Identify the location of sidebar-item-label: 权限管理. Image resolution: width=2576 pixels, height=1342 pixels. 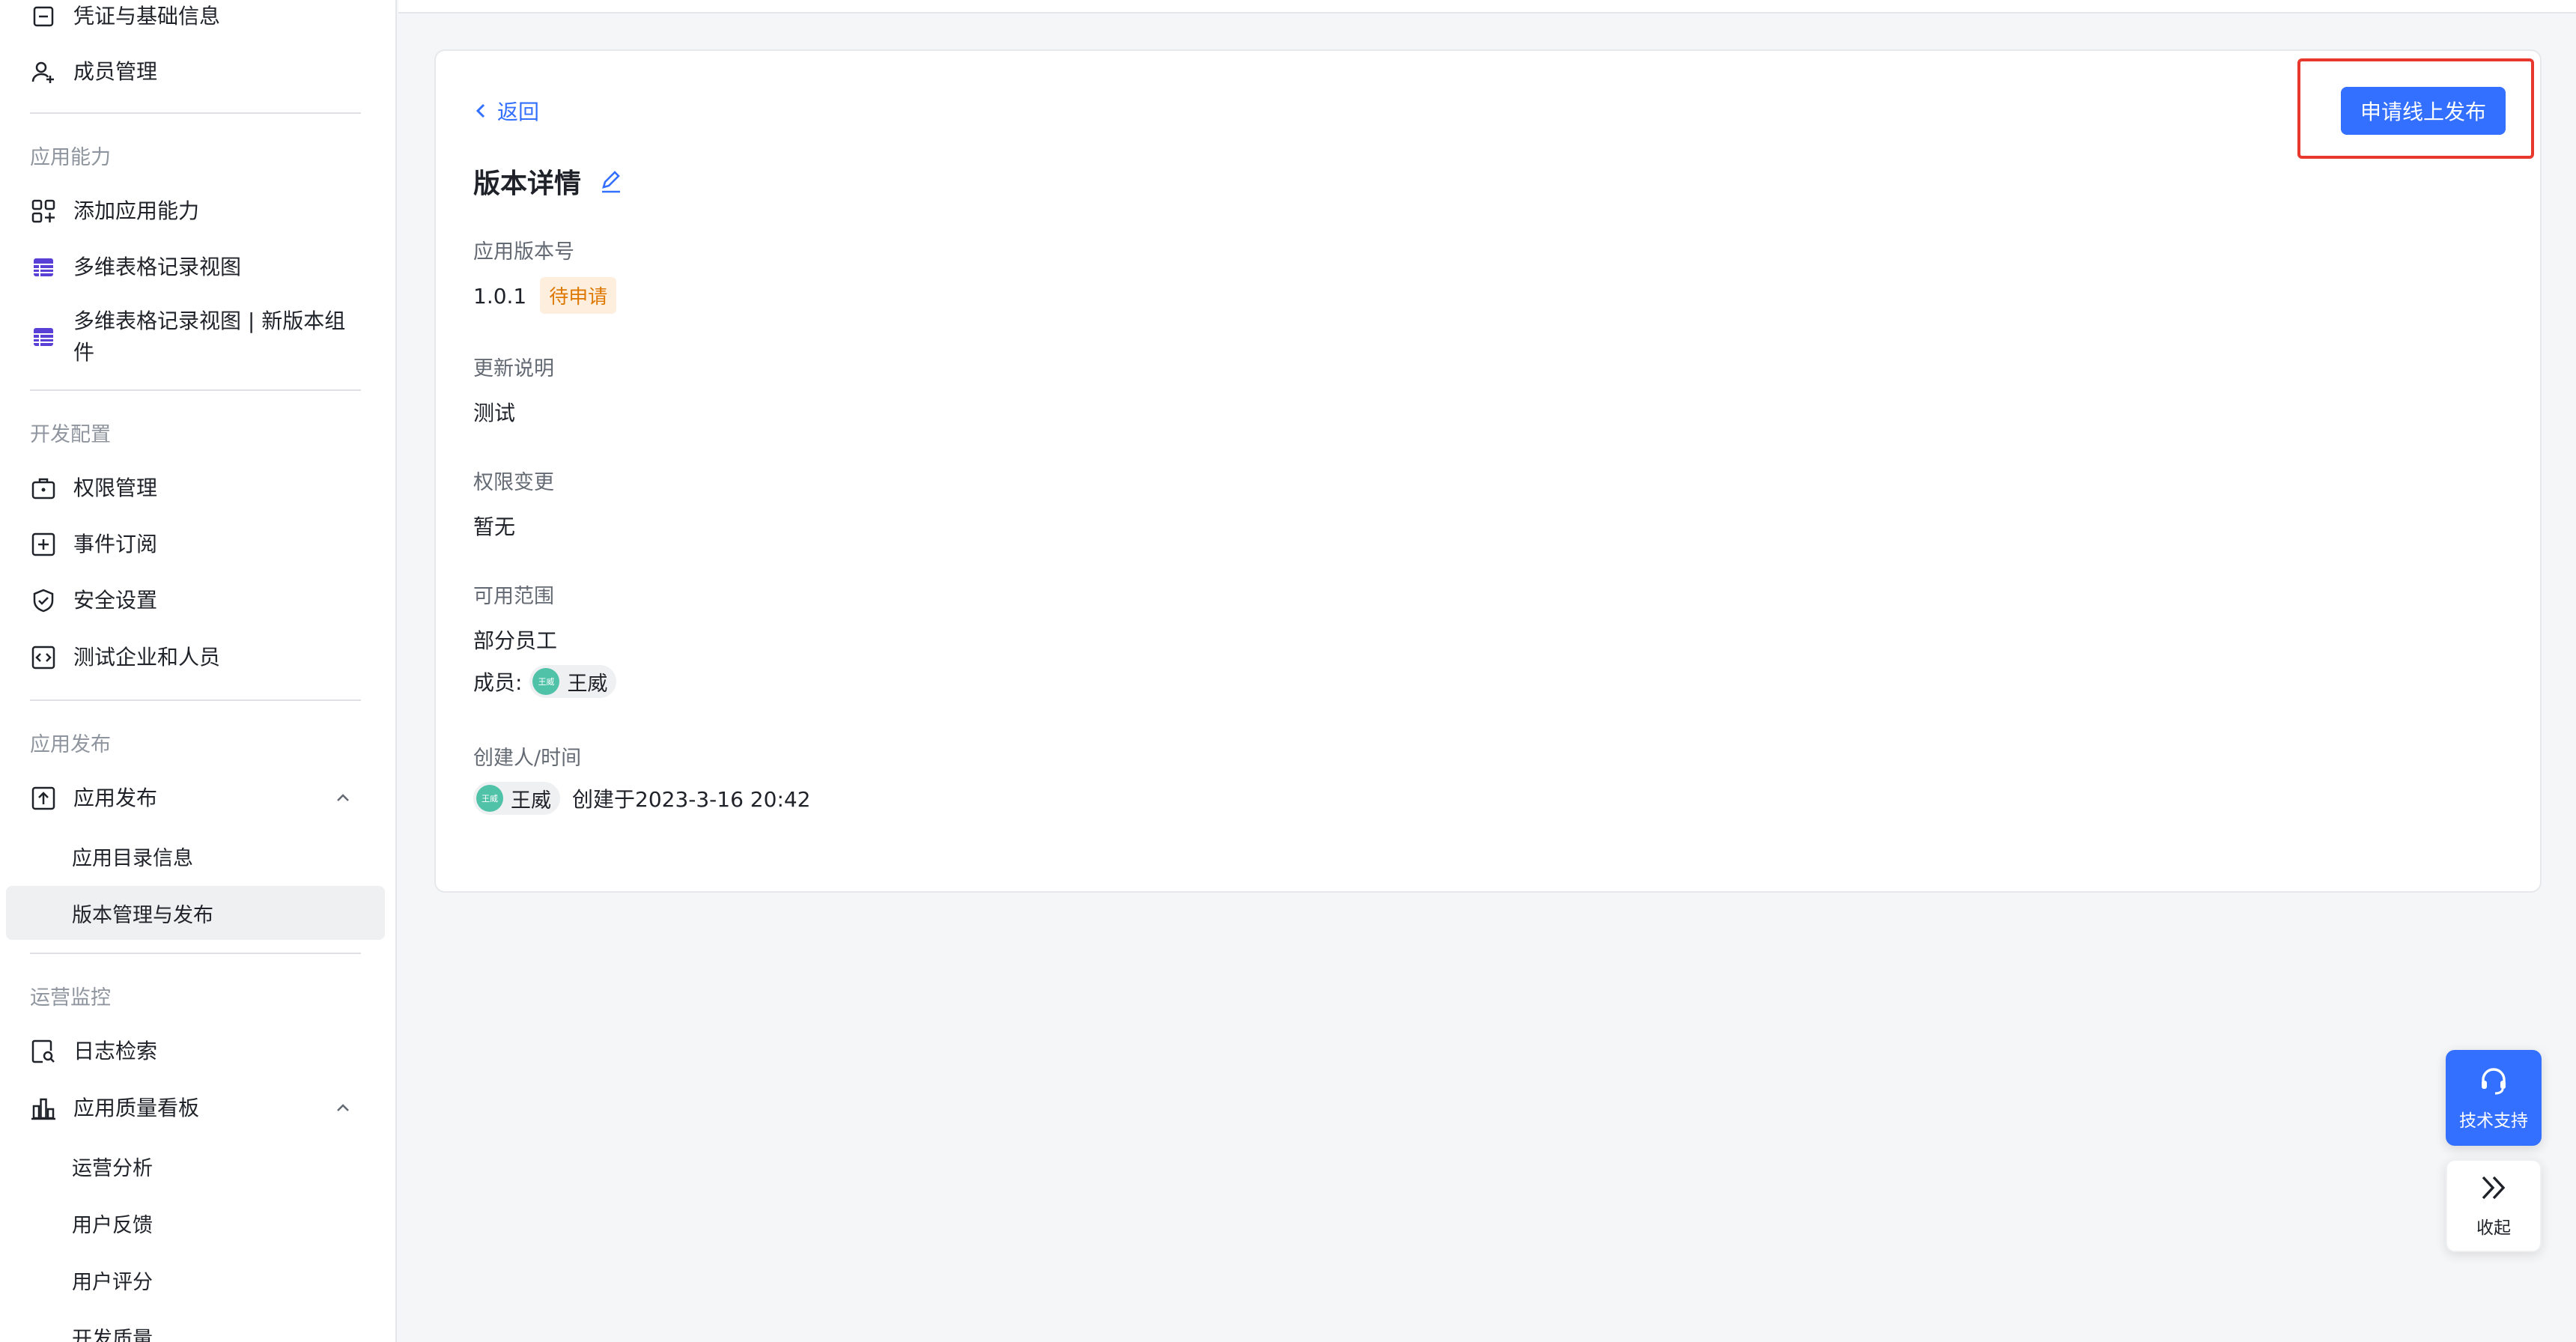
(115, 488).